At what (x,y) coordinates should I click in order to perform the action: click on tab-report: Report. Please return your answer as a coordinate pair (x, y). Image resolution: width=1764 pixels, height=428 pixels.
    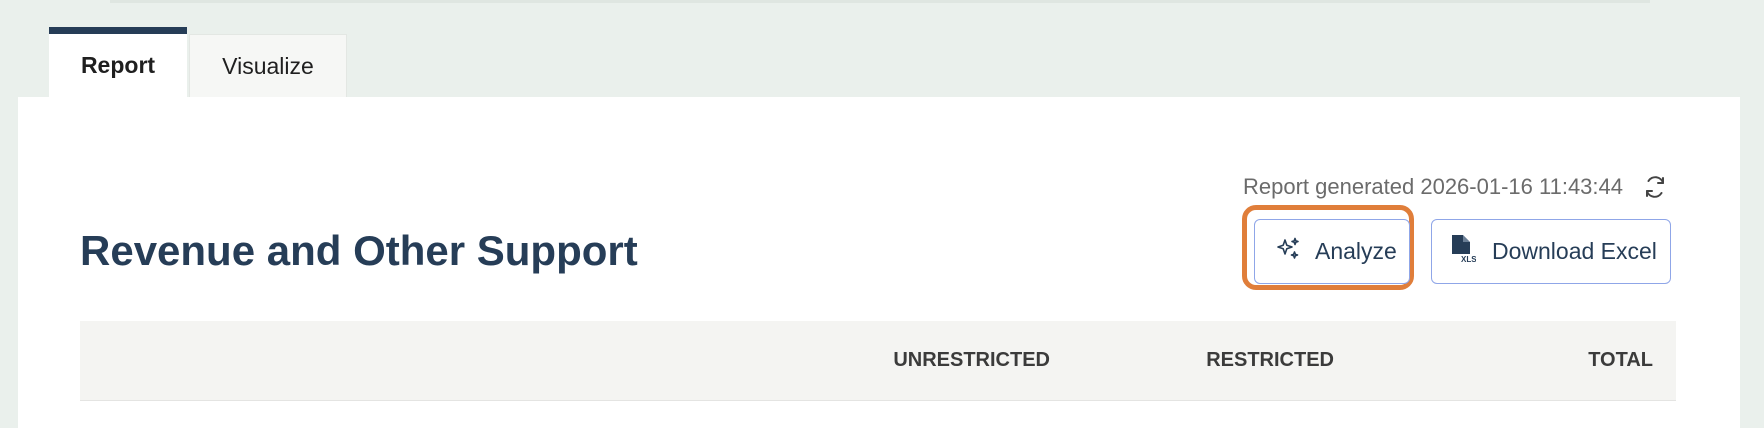
    Looking at the image, I should click on (118, 62).